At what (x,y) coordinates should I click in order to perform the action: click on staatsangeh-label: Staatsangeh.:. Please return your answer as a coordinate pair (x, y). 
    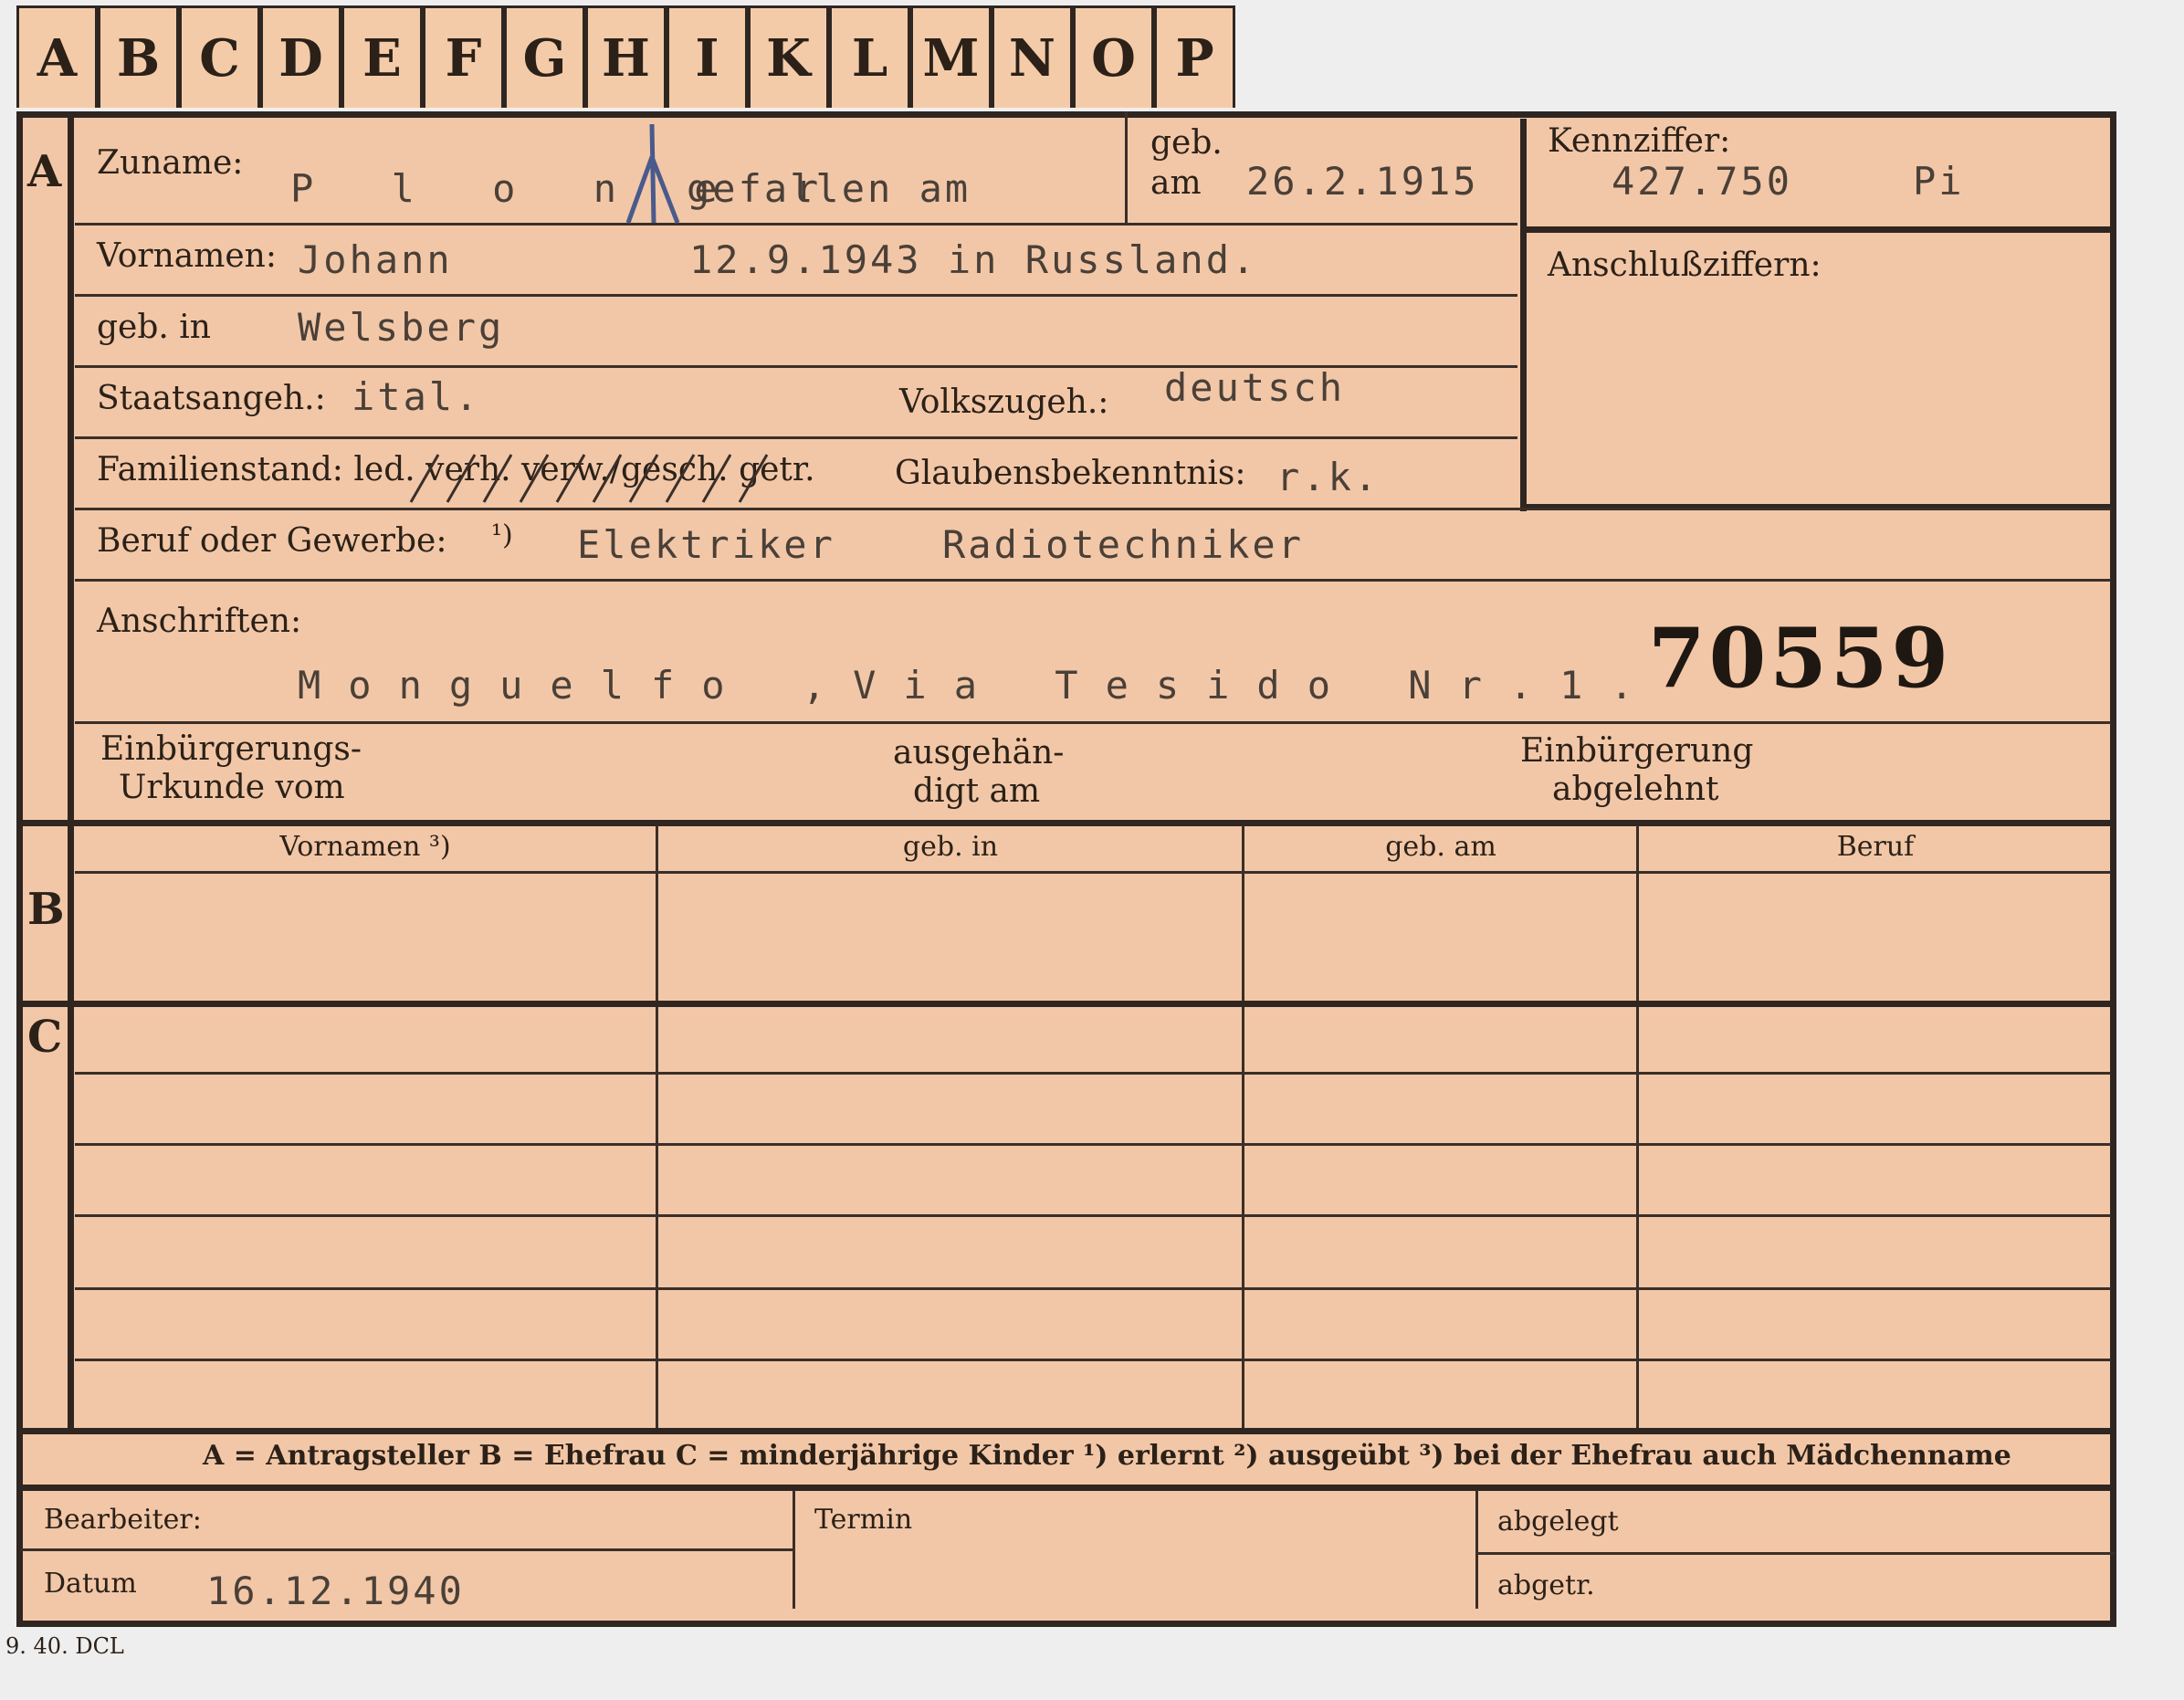
    Looking at the image, I should click on (211, 398).